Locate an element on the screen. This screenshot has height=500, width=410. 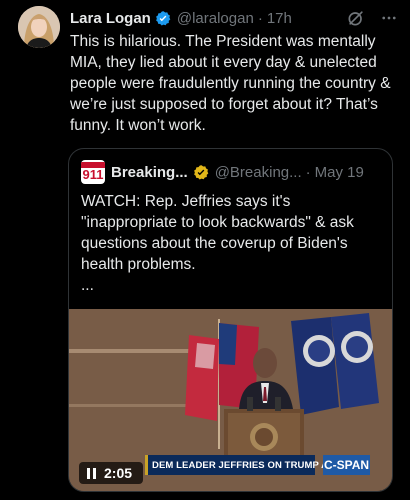
video-chyron: DEM LEADER JEFFRIES ON TRUMP AGENDA is located at coordinates (254, 465).